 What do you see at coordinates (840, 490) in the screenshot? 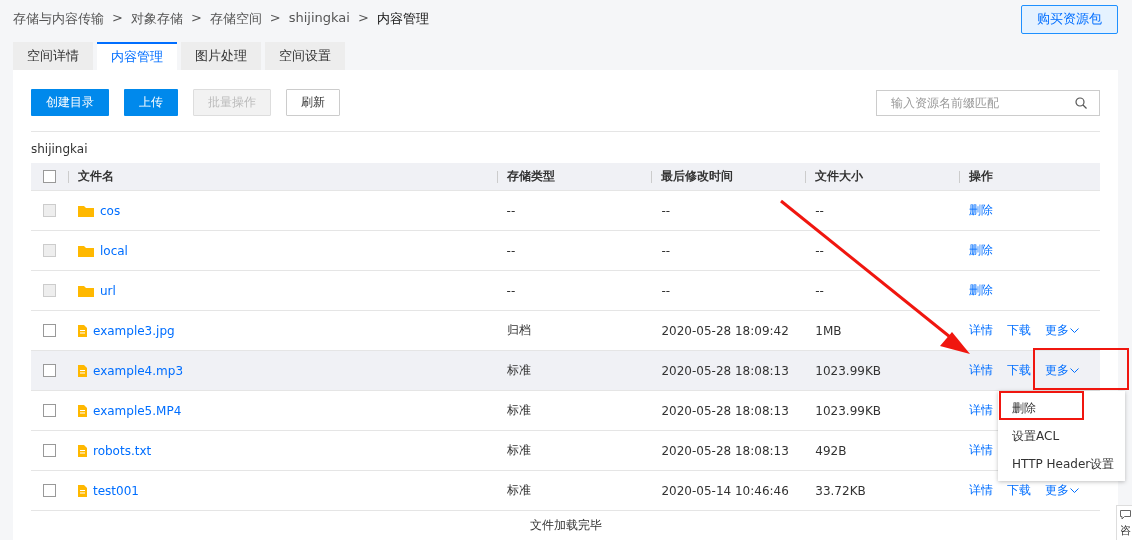
I see `table-cell-text: 33.72KB` at bounding box center [840, 490].